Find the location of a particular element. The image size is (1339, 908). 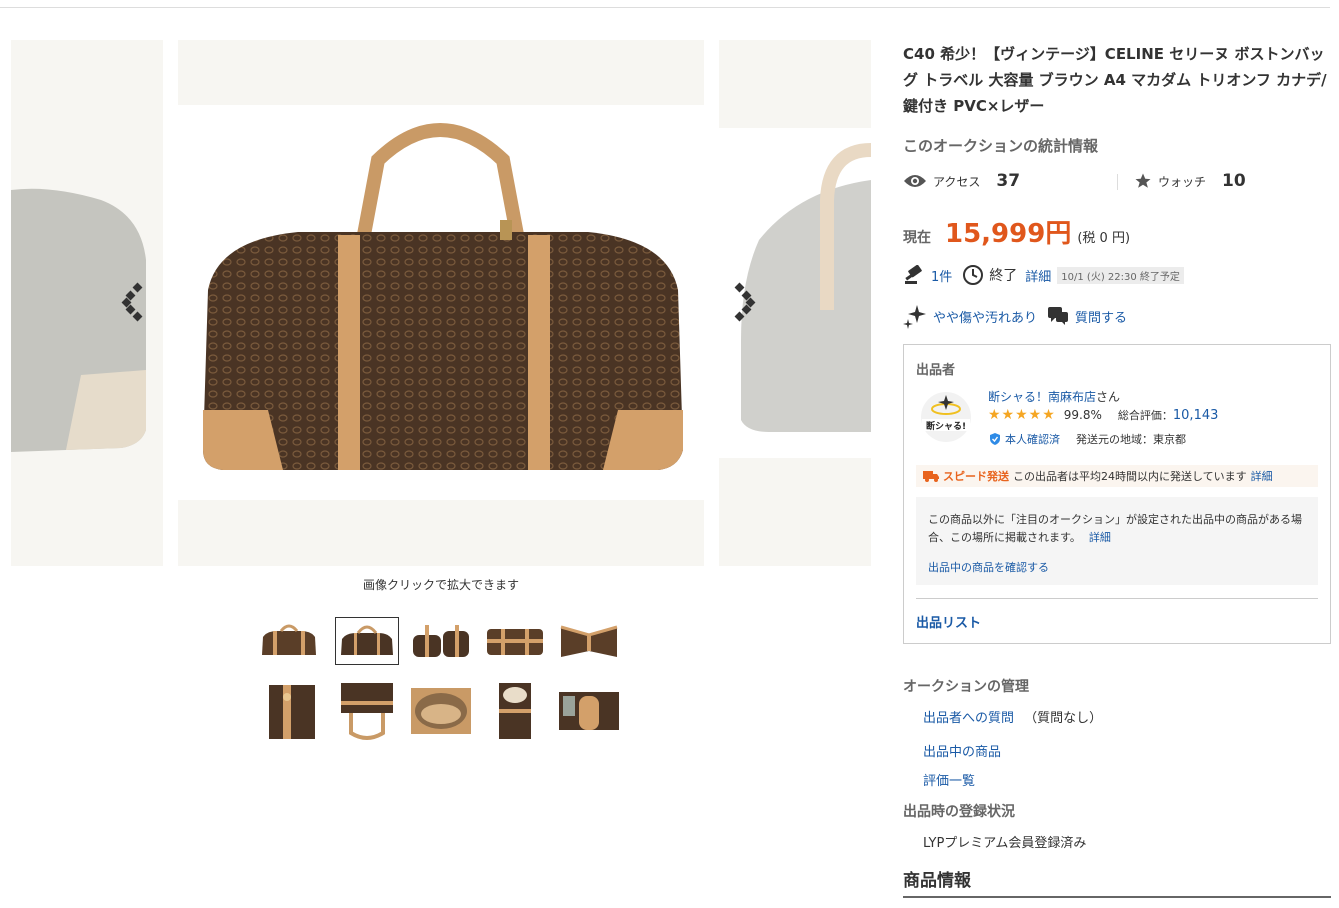

question-chat-icon is located at coordinates (1058, 316).